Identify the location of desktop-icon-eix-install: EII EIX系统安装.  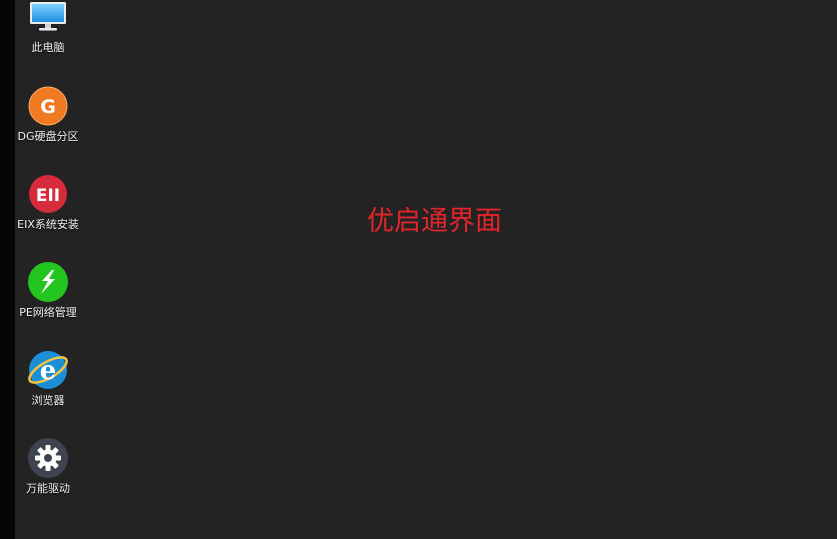
(48, 213).